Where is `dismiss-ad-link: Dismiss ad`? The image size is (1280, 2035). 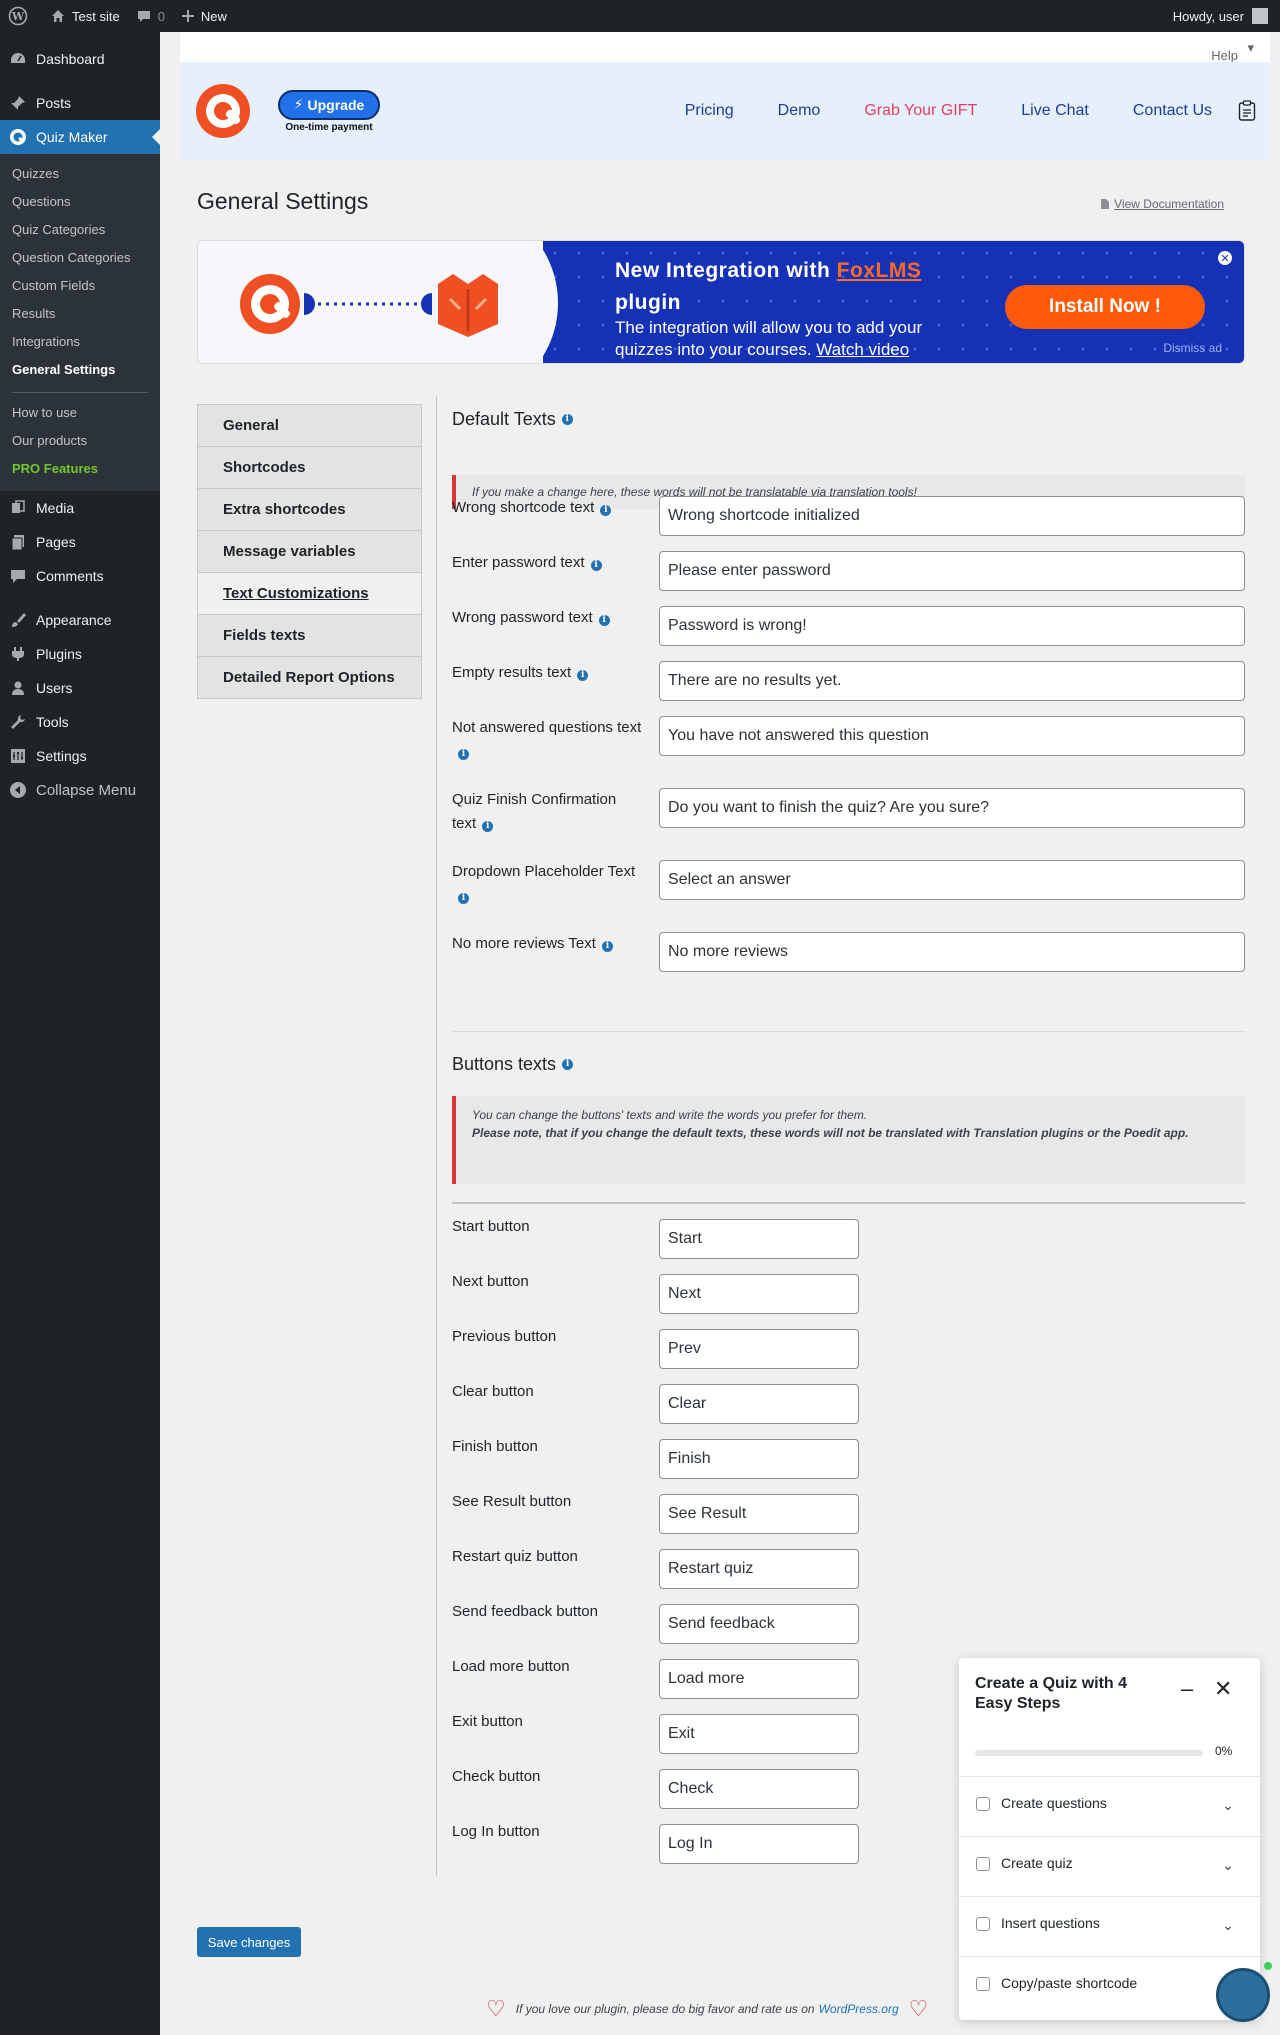
dismiss-ad-link: Dismiss ad is located at coordinates (1192, 348).